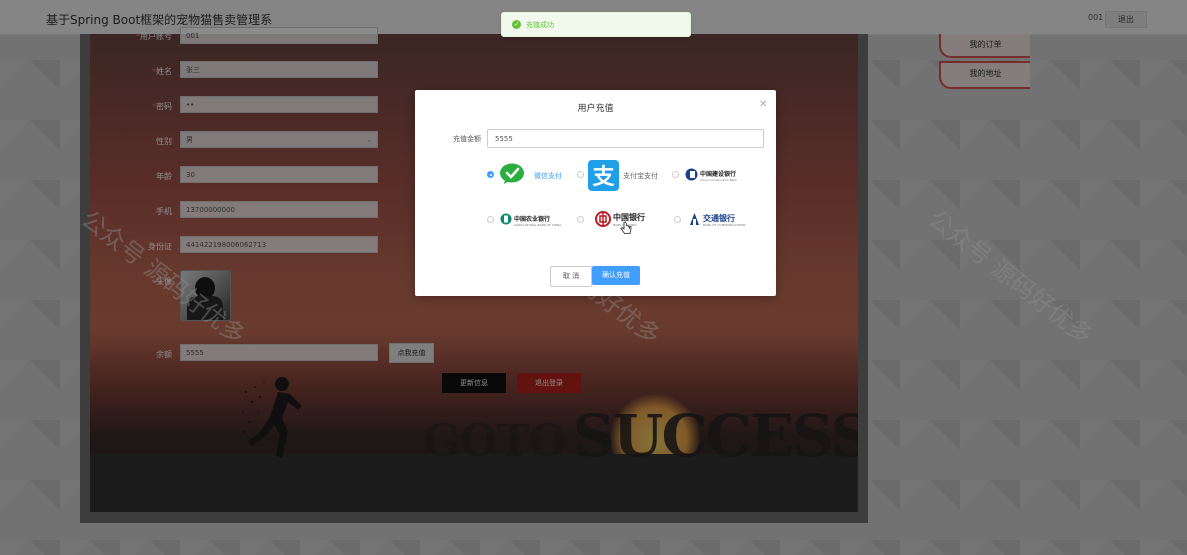  I want to click on radio-abc, so click(490, 219).